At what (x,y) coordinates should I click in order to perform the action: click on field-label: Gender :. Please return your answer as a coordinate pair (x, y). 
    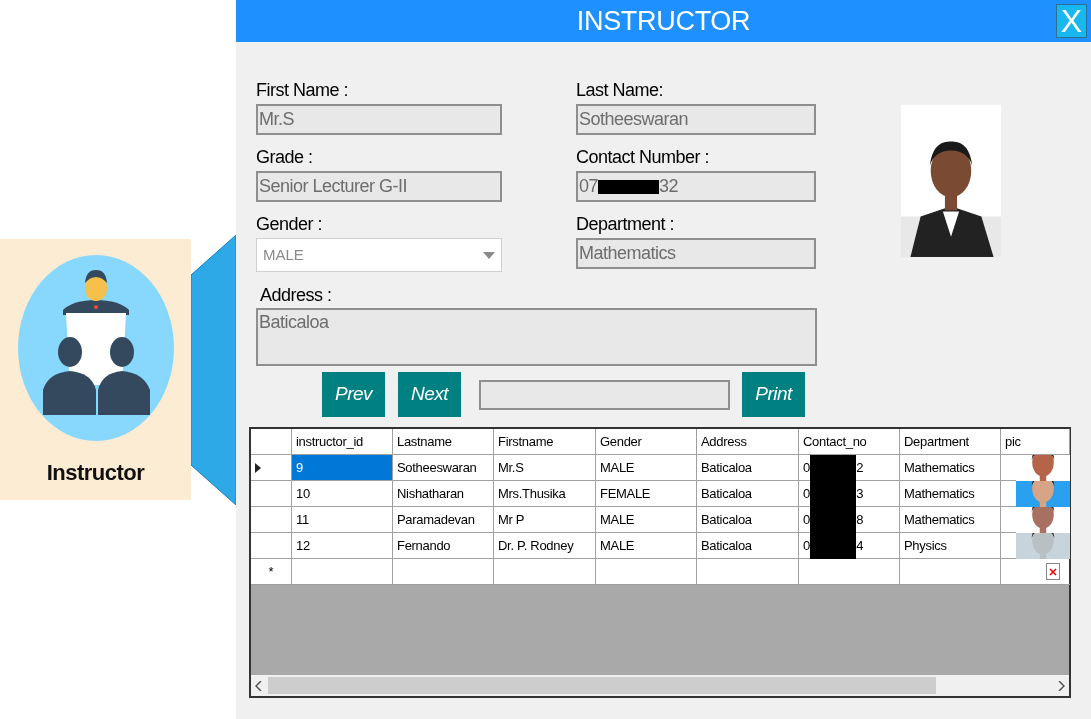
    Looking at the image, I should click on (290, 224).